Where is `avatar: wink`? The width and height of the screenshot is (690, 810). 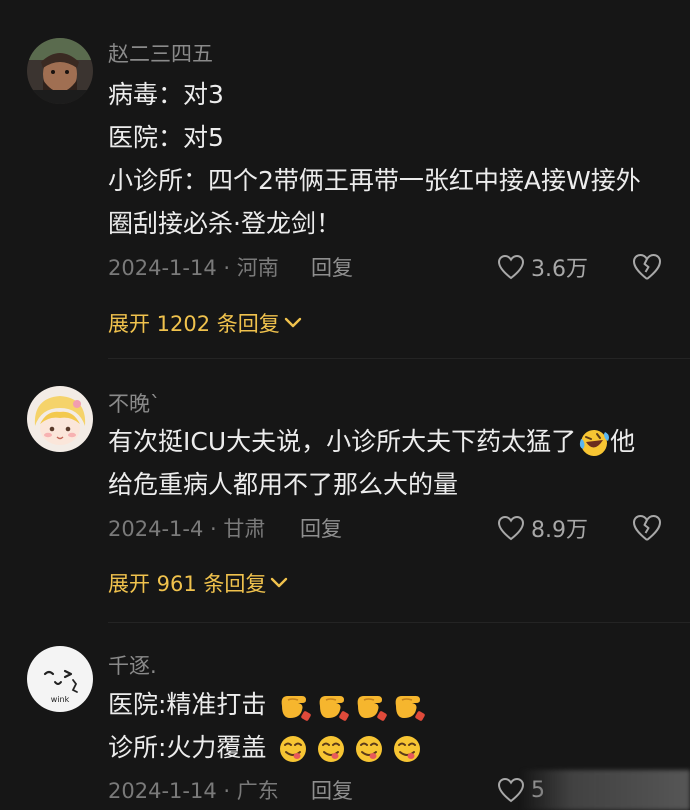
avatar: wink is located at coordinates (60, 679).